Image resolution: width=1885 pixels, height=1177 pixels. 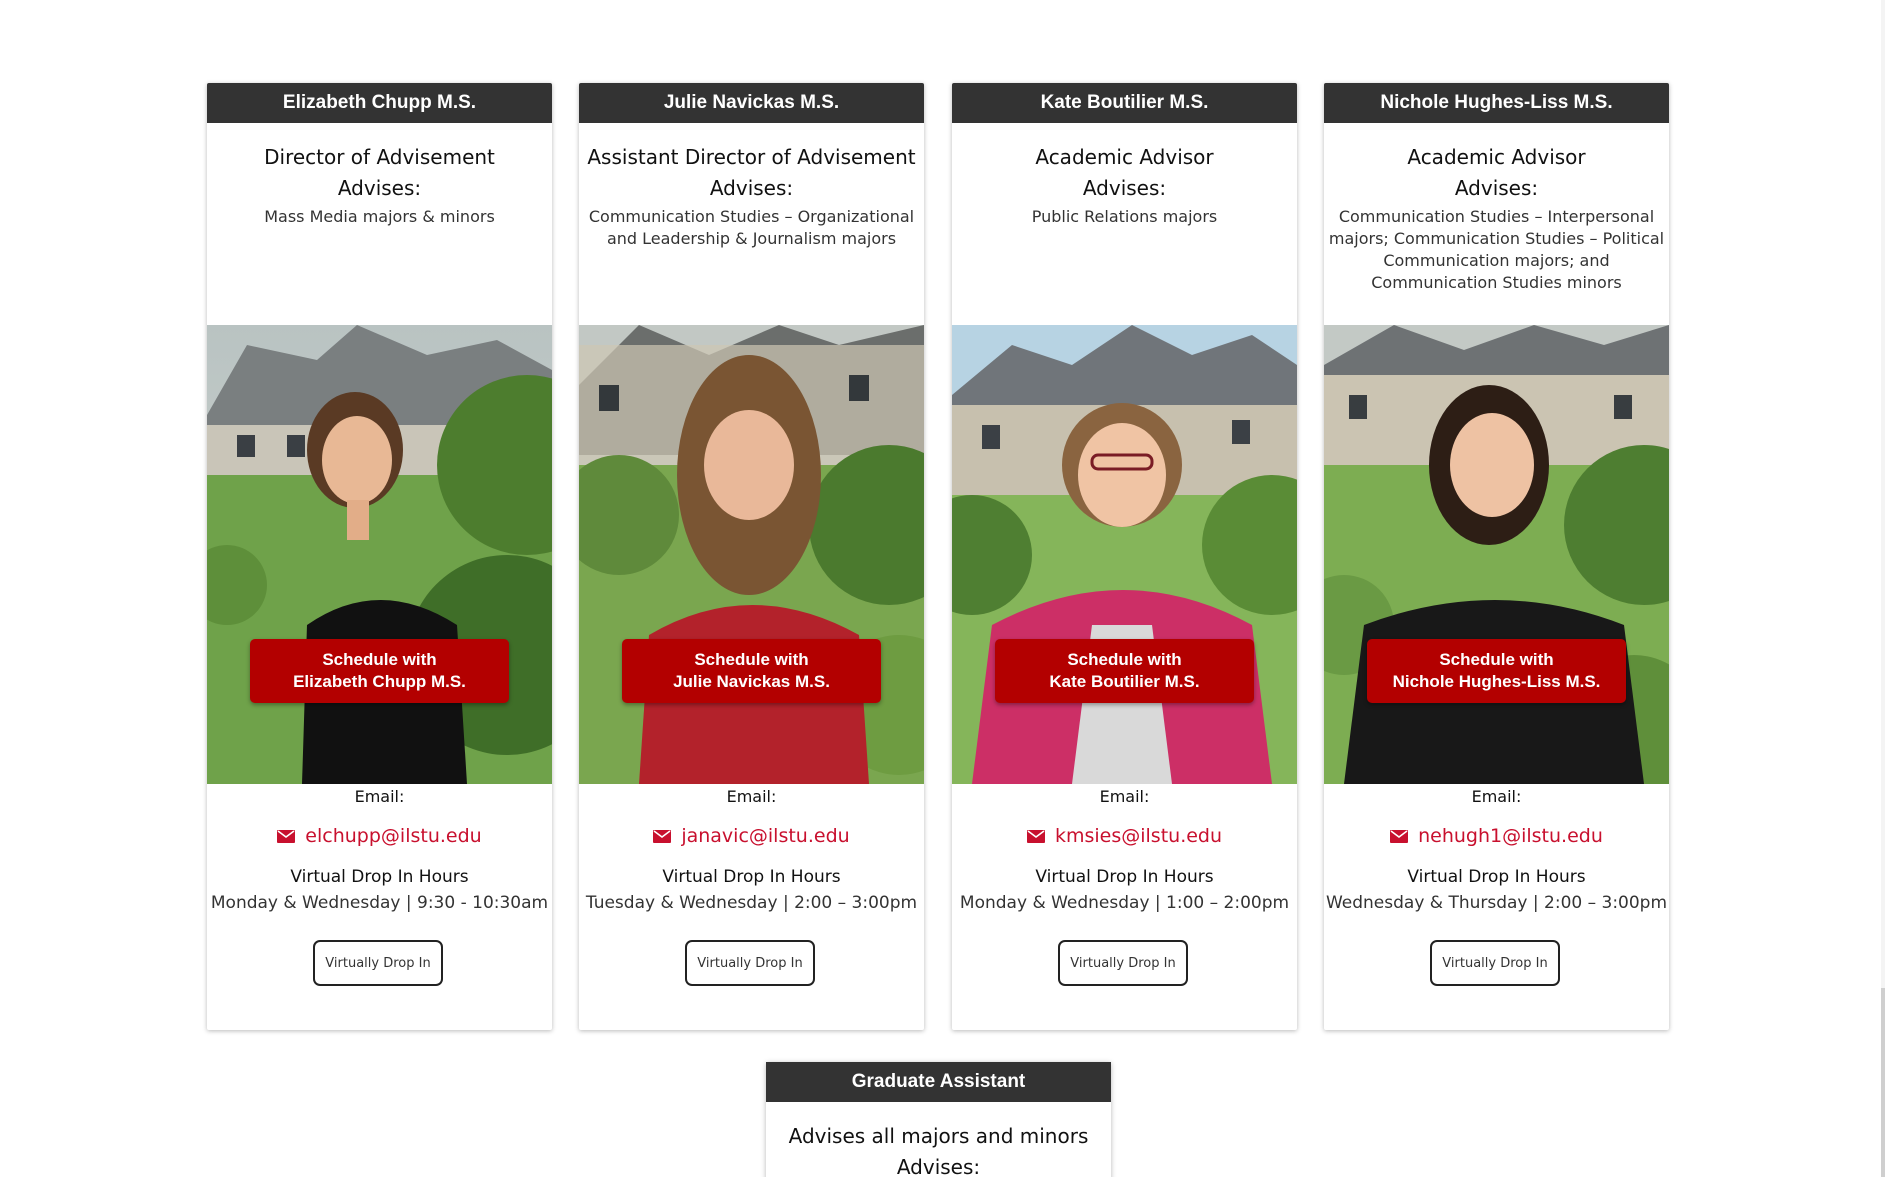 I want to click on email-link: nehugh1@ilstu.edu, so click(x=1510, y=836).